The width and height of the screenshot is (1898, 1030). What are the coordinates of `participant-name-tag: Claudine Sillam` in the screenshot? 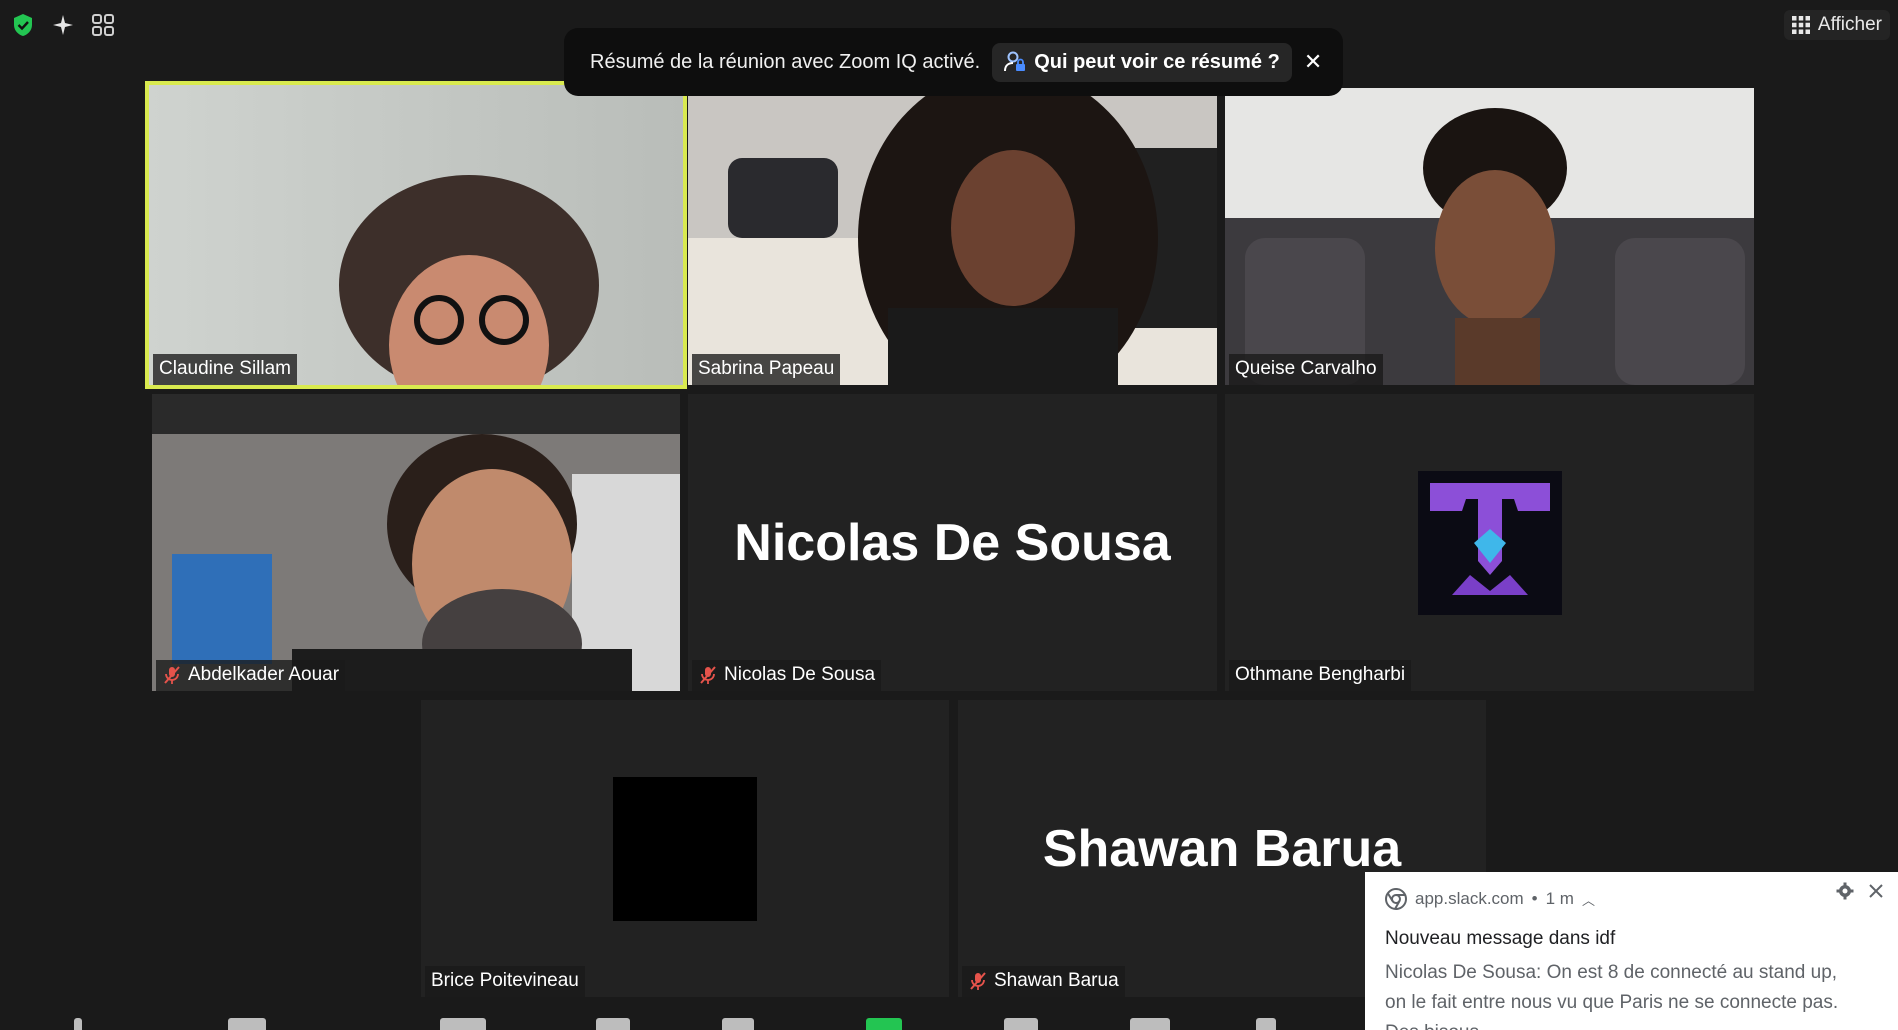 It's located at (225, 369).